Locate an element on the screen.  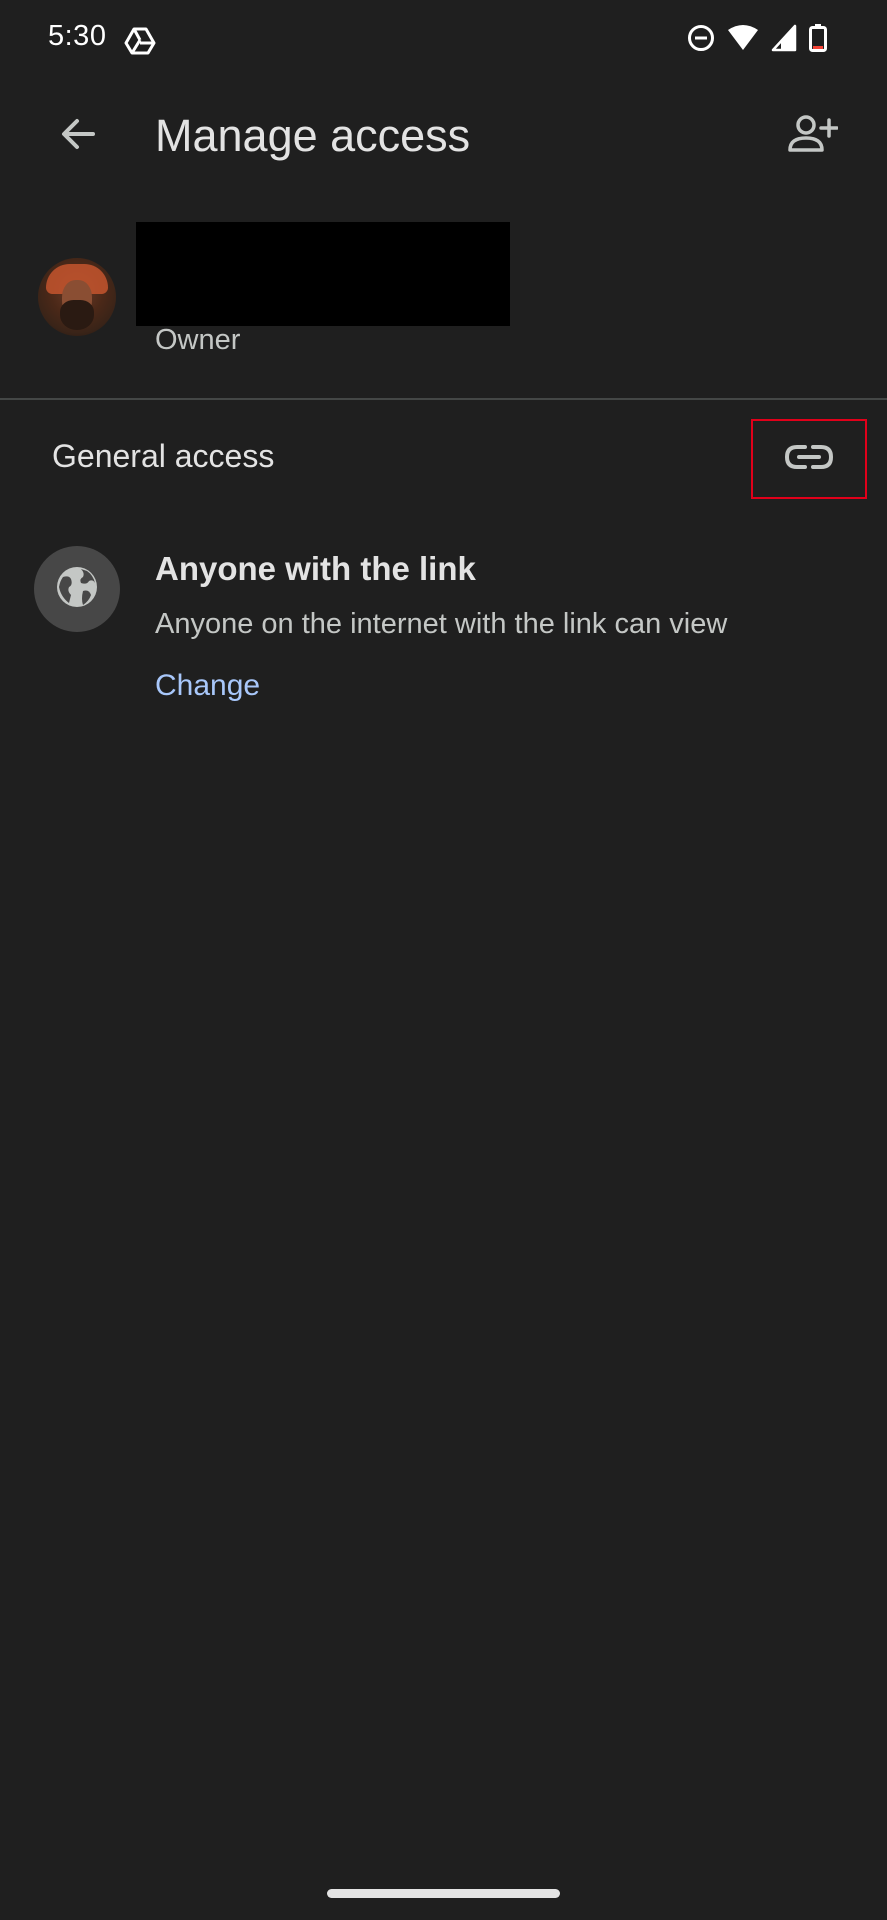
add-person-button is located at coordinates (813, 136).